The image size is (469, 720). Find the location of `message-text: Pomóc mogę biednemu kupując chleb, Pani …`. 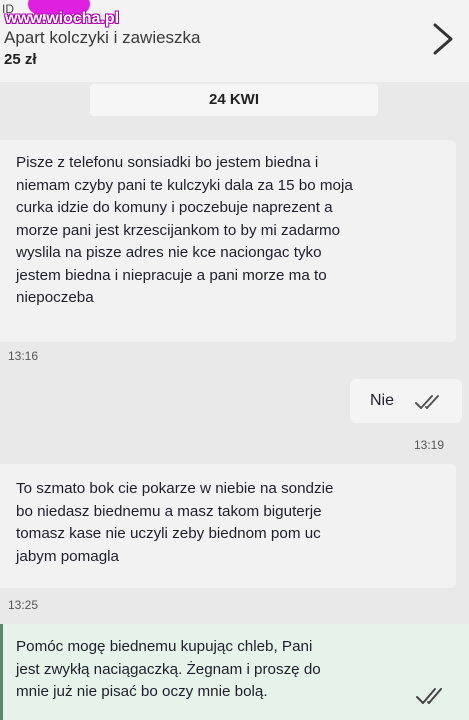

message-text: Pomóc mogę biednemu kupując chleb, Pani … is located at coordinates (168, 669).